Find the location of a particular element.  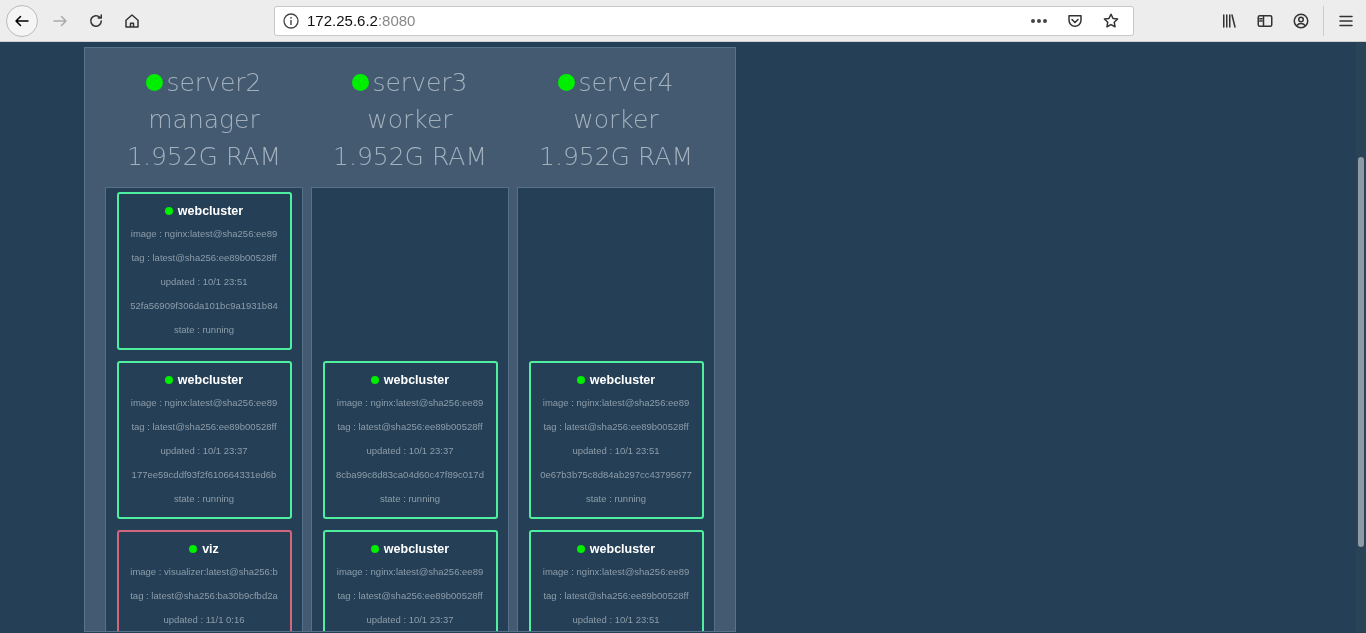

task-detail: 0e67b3b75c8d84ab297cc43795677 is located at coordinates (616, 475).